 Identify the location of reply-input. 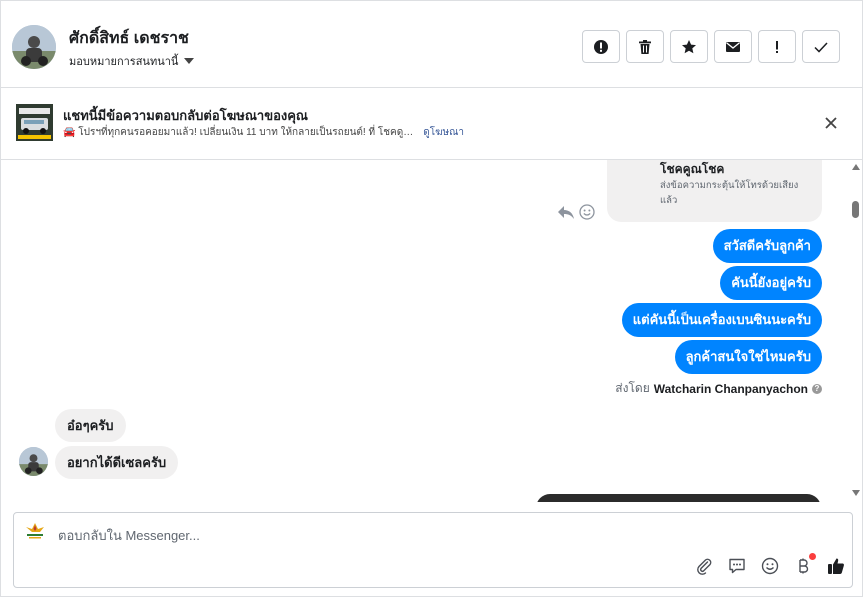
(358, 535).